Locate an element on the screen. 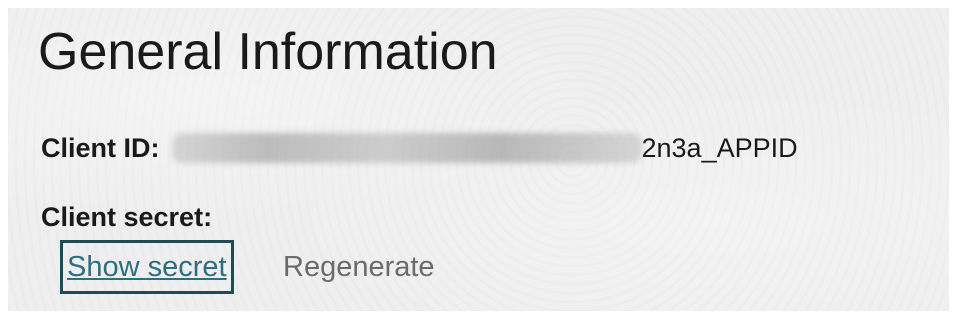 The image size is (957, 319). client-id-visible-suffix: 2n3a_APPID is located at coordinates (719, 147).